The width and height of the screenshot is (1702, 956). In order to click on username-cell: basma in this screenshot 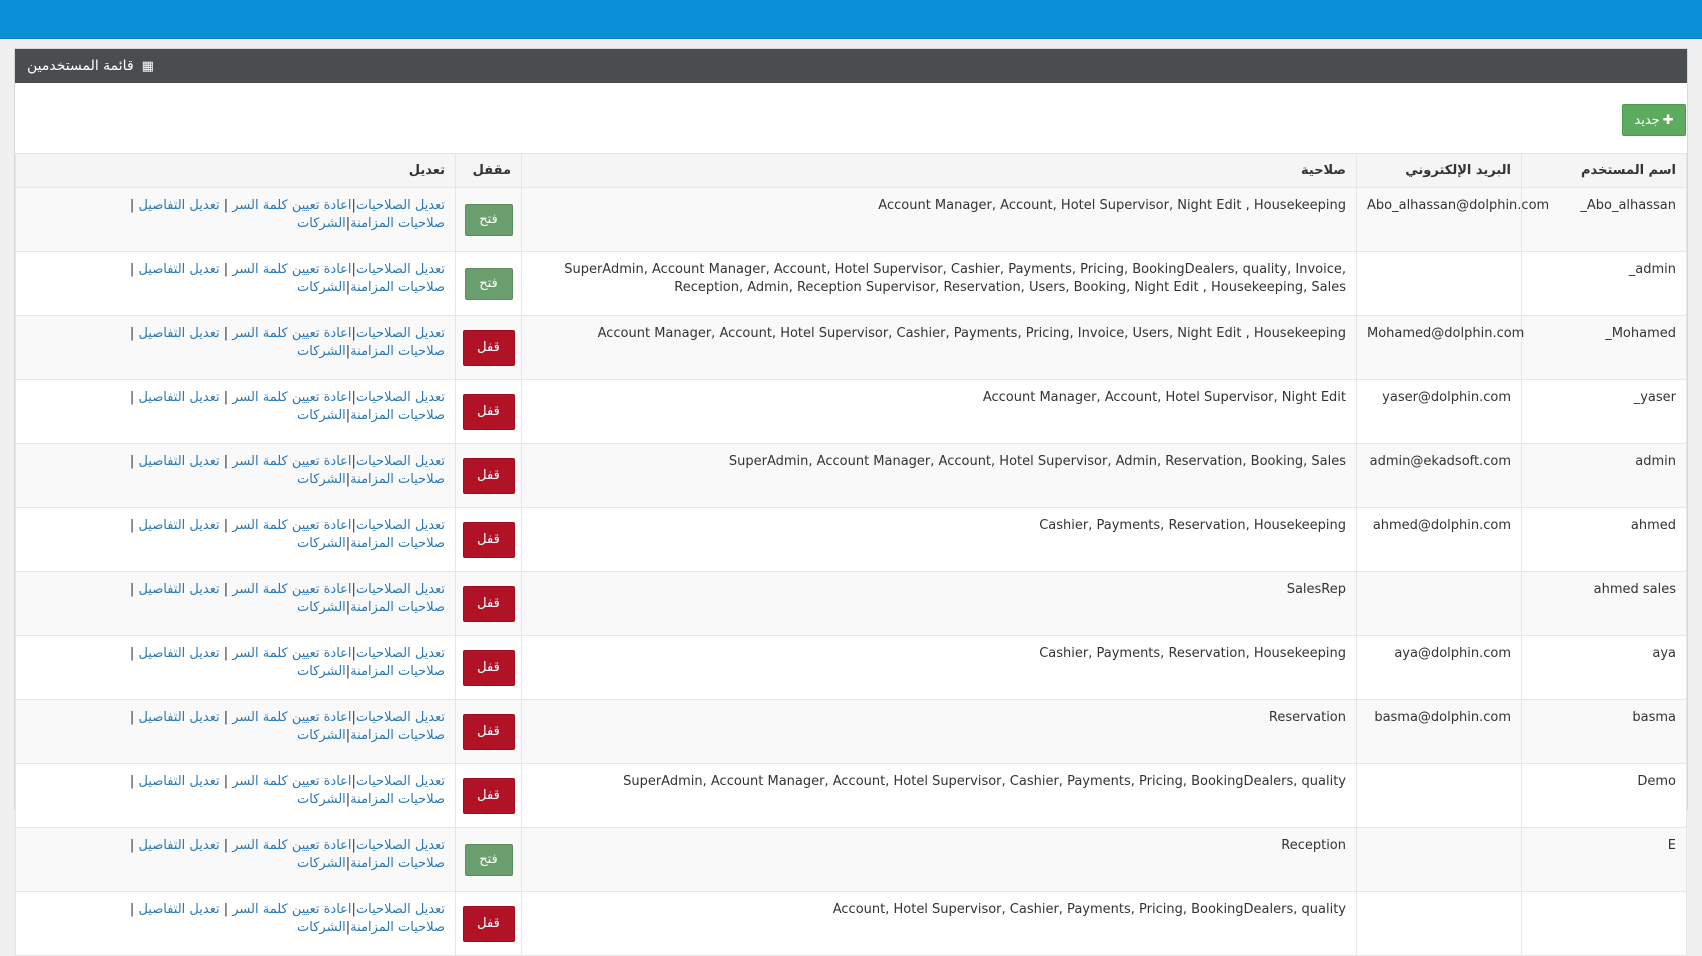, I will do `click(1604, 731)`.